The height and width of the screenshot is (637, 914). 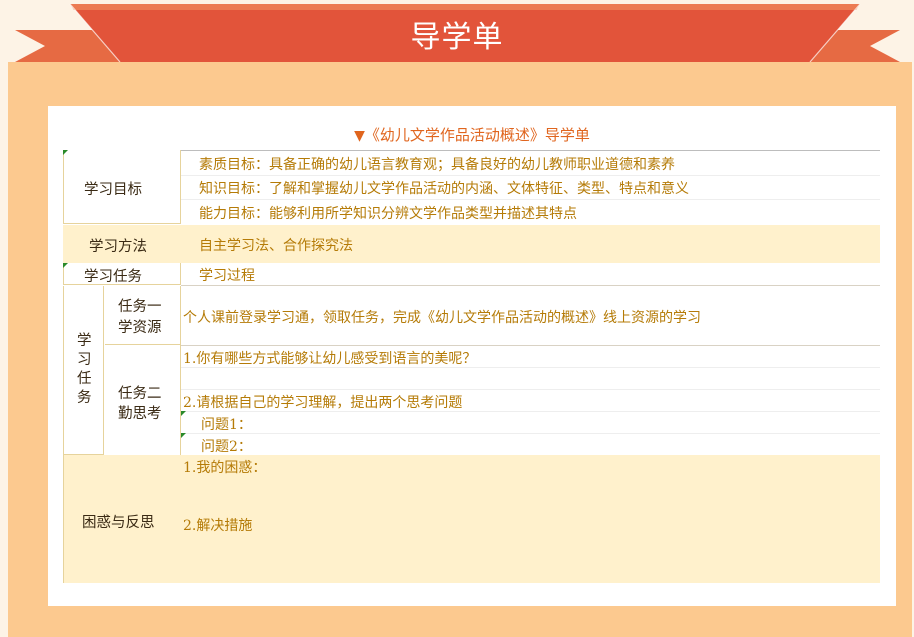 What do you see at coordinates (323, 403) in the screenshot?
I see `task2-question-2: 2.请根据自己的学习理解，提出两个思考问题` at bounding box center [323, 403].